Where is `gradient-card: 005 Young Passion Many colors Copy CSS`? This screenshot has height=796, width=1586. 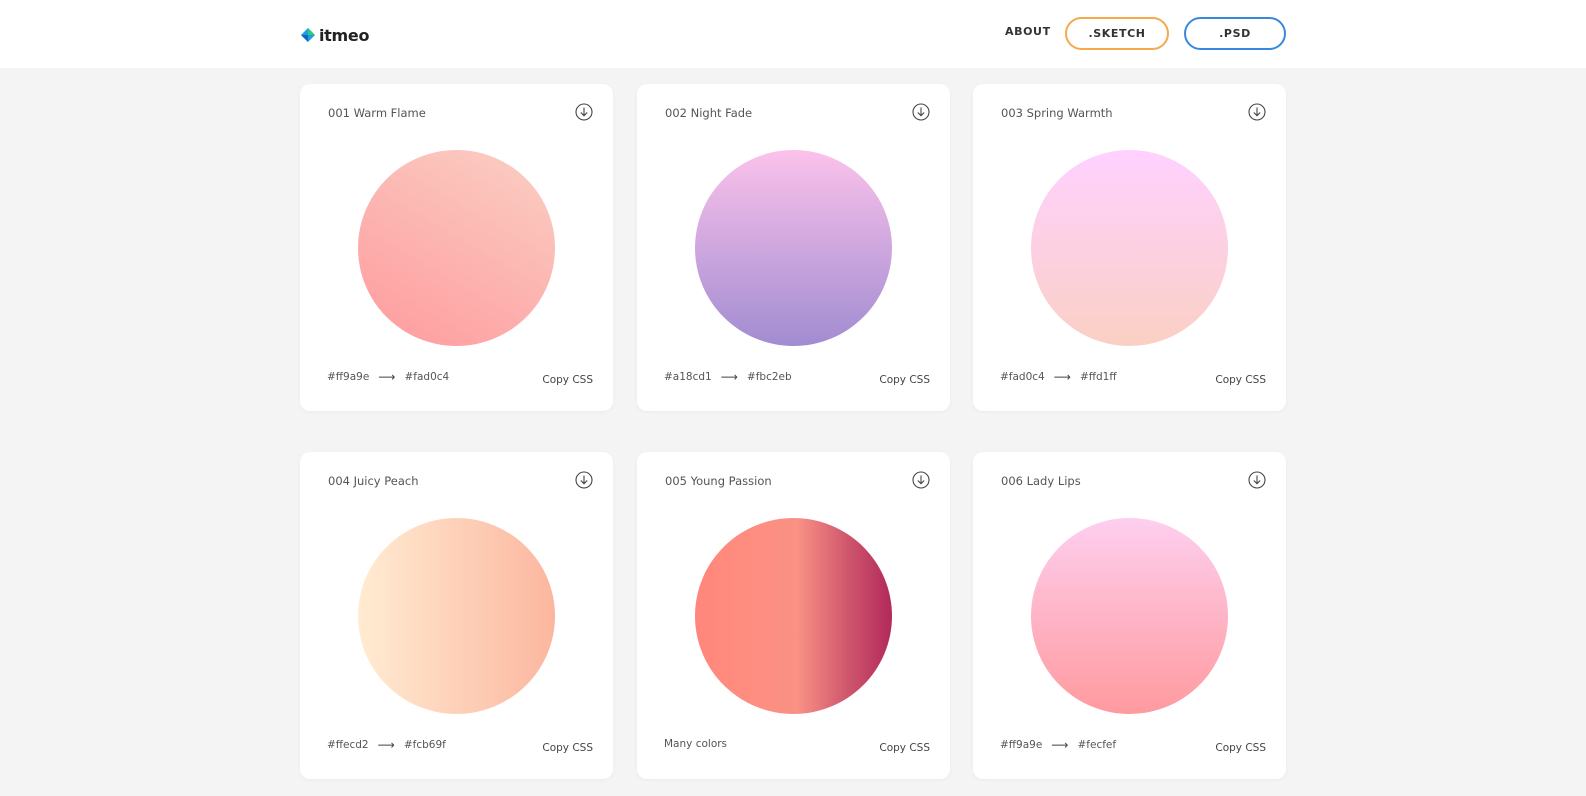 gradient-card: 005 Young Passion Many colors Copy CSS is located at coordinates (793, 615).